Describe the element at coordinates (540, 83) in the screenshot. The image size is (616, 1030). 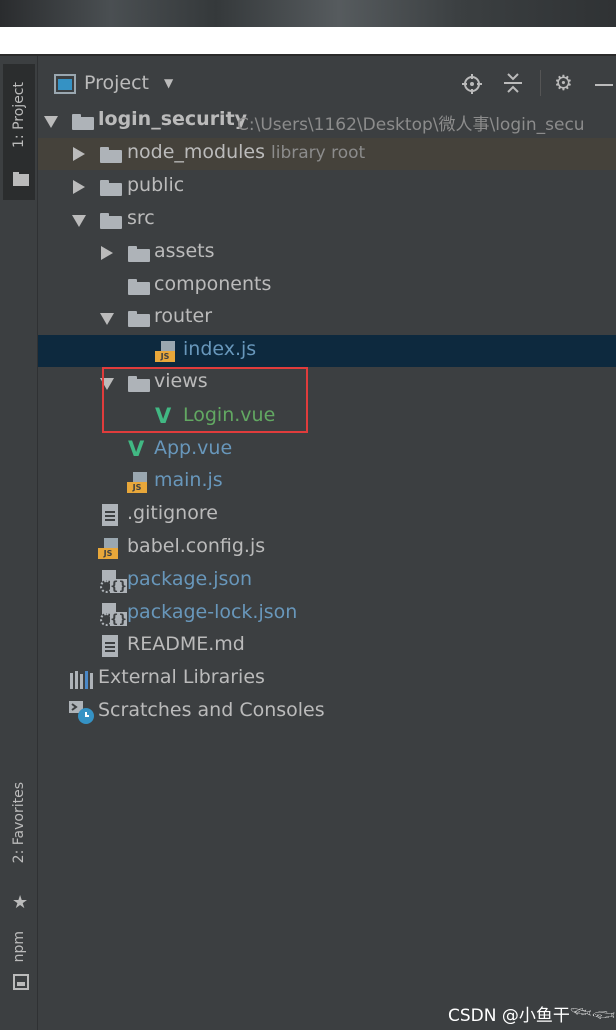
I see `toolbar-separator` at that location.